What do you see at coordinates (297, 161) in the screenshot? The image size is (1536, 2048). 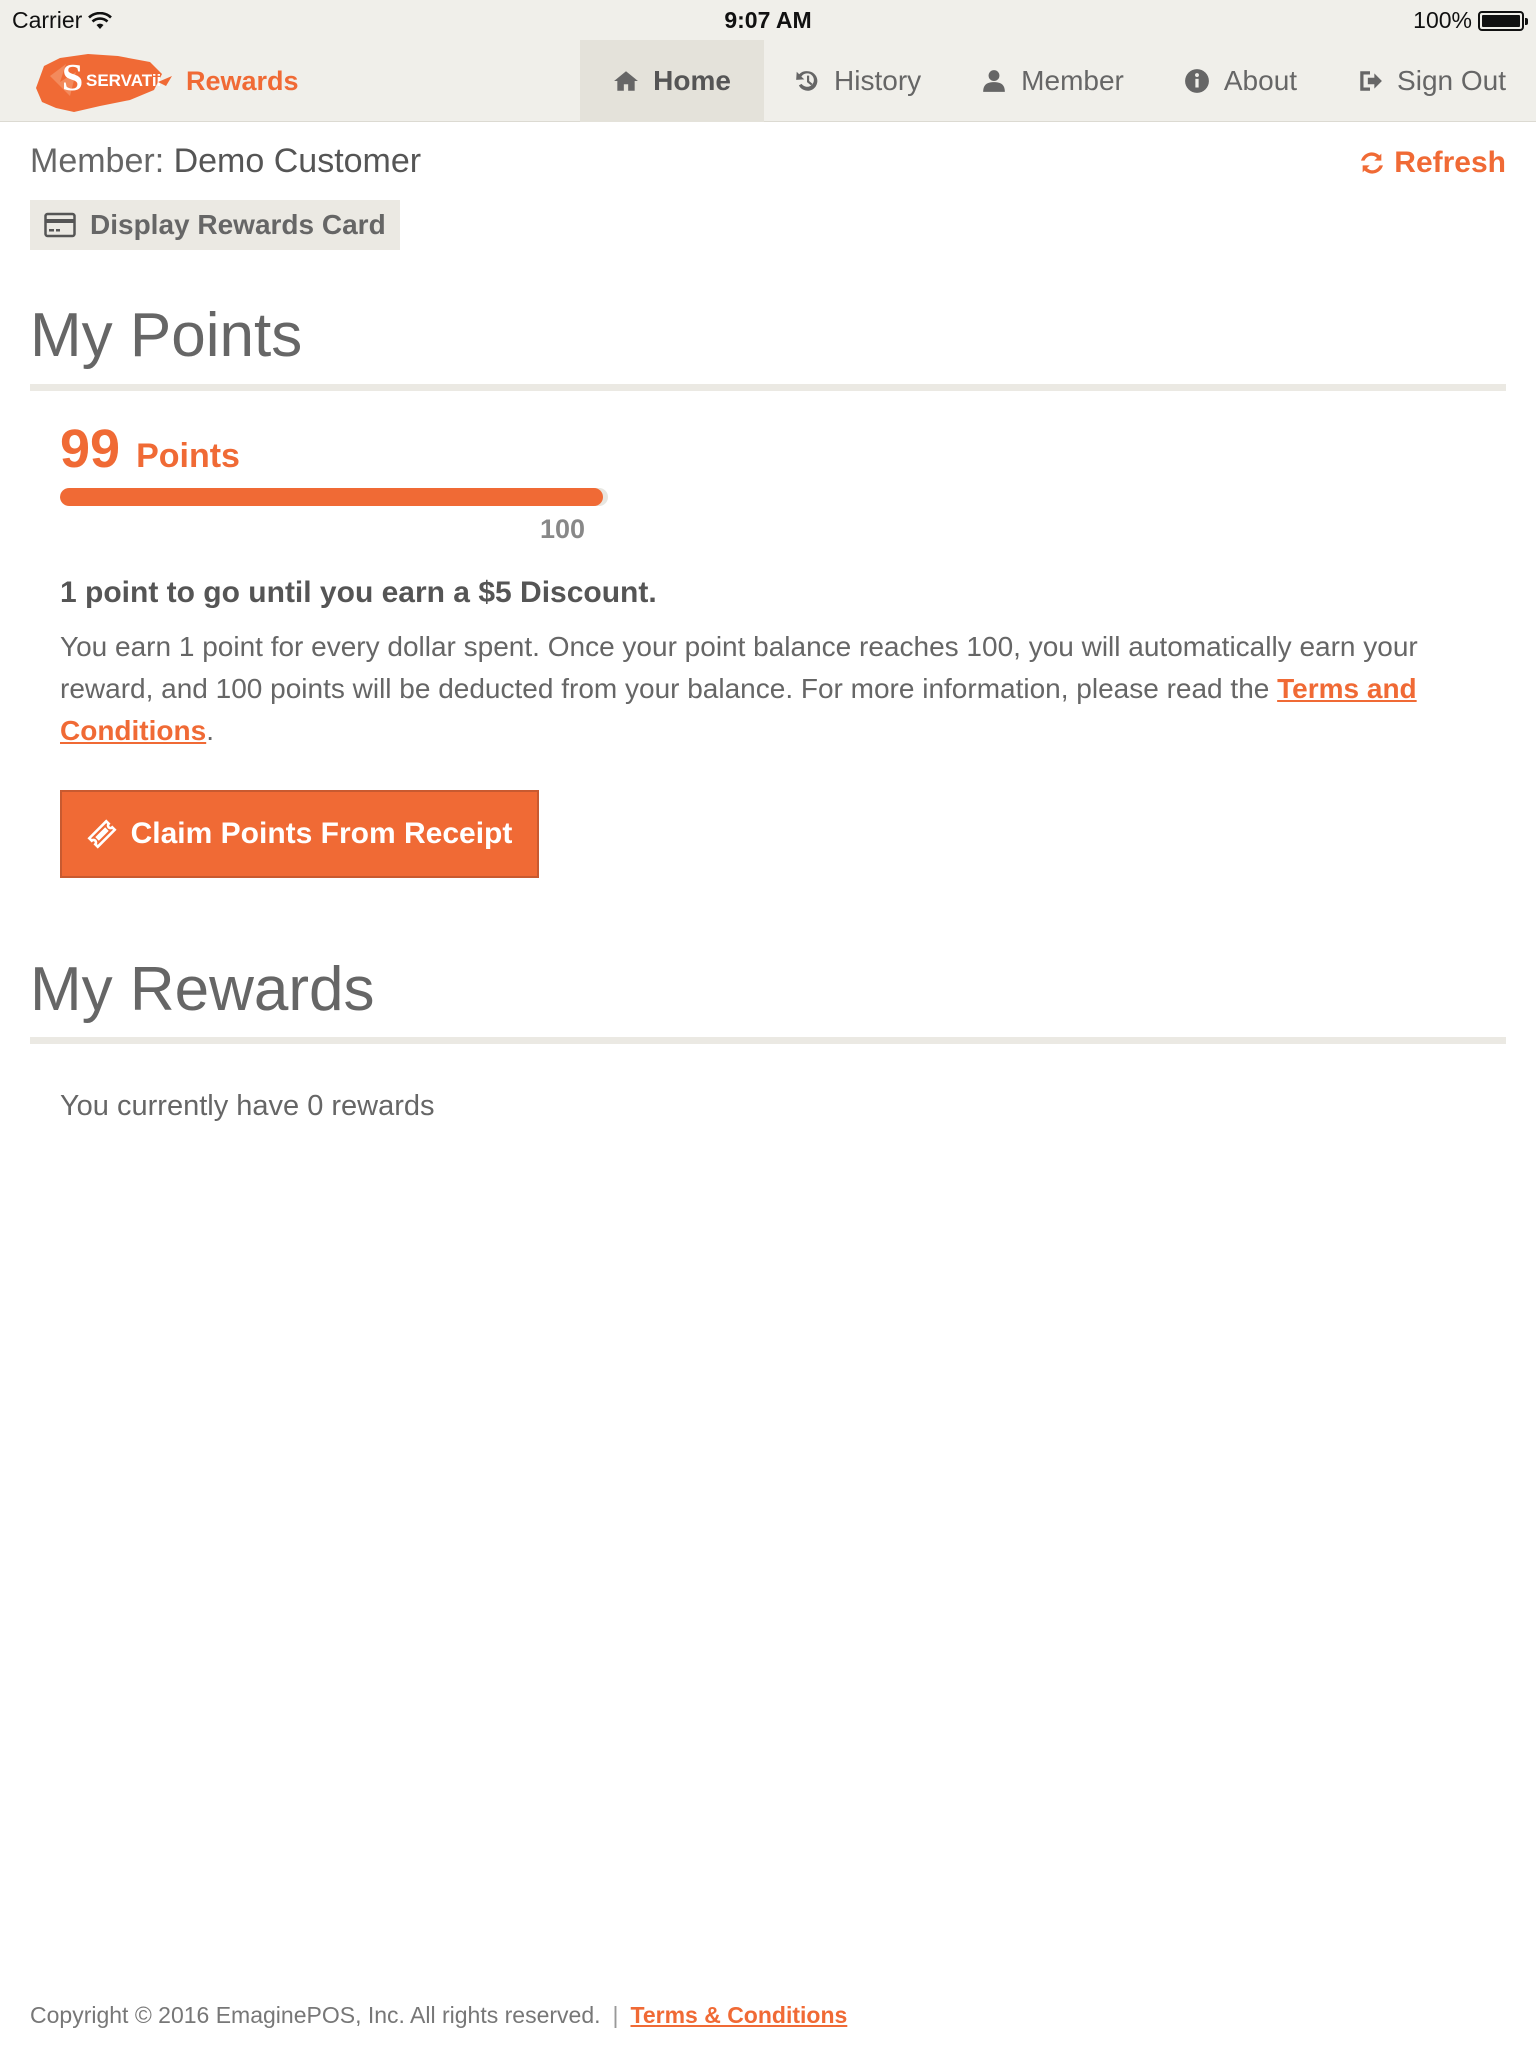 I see `member-name: Demo Customer` at bounding box center [297, 161].